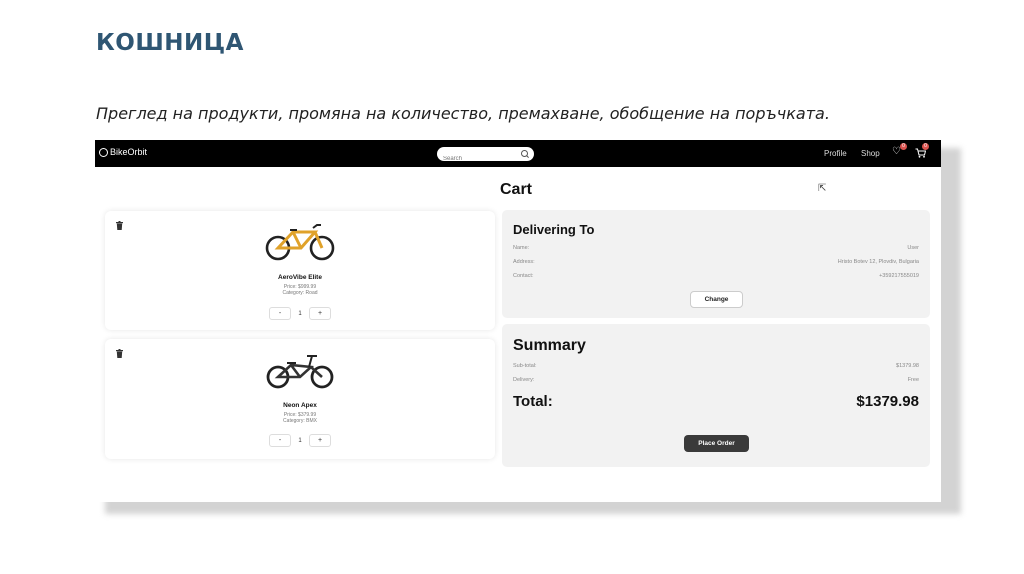 The height and width of the screenshot is (574, 1024). What do you see at coordinates (899, 276) in the screenshot?
I see `row-value: +359217555019` at bounding box center [899, 276].